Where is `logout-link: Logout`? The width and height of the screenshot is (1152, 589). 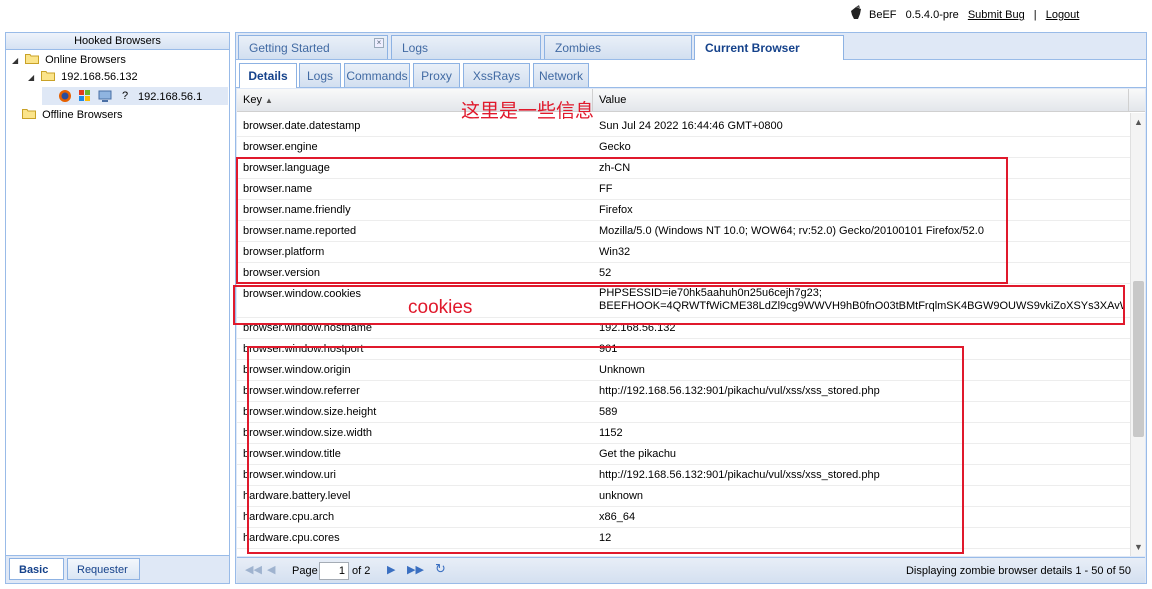 logout-link: Logout is located at coordinates (1063, 15).